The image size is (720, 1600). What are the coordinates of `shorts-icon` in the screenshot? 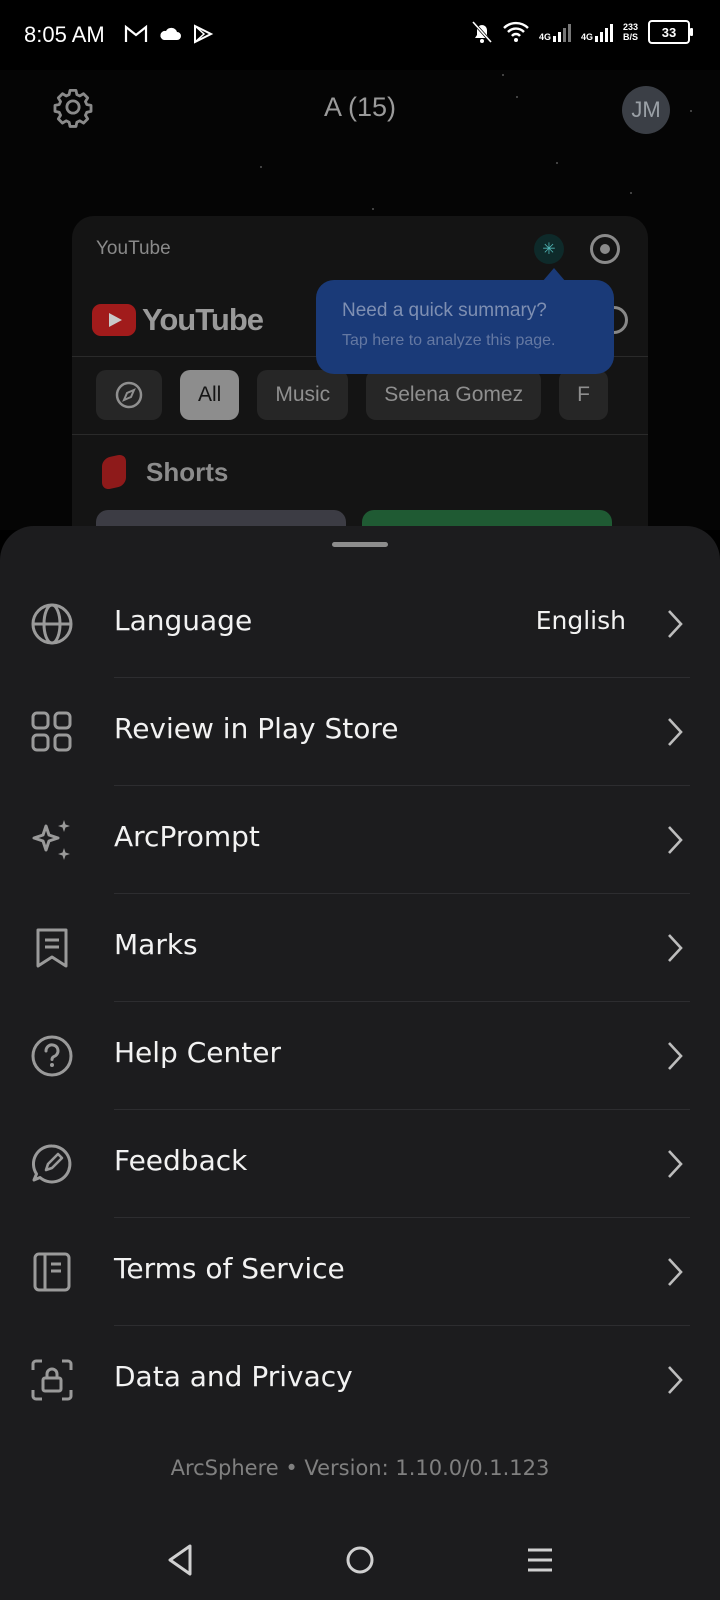 It's located at (114, 472).